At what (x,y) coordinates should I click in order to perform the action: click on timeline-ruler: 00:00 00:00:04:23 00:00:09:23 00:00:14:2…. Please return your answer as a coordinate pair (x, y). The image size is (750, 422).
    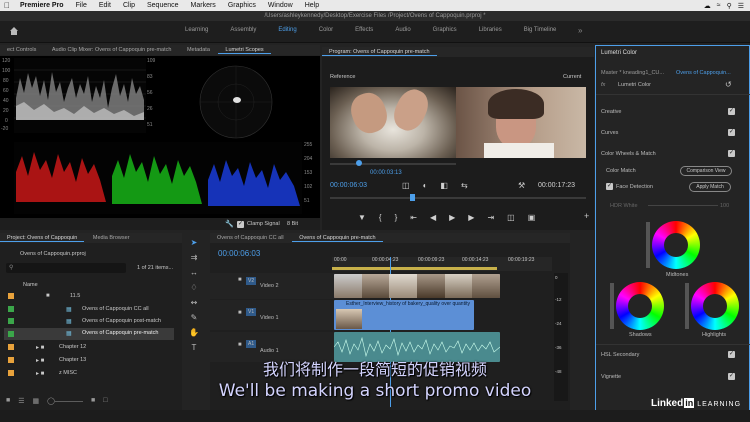
    Looking at the image, I should click on (442, 264).